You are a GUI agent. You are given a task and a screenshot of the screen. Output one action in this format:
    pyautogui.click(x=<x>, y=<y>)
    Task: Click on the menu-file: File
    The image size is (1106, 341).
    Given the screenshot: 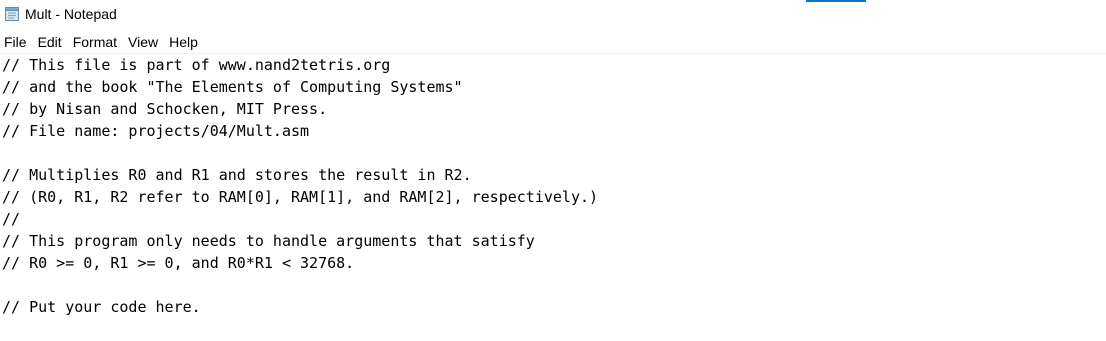 What is the action you would take?
    pyautogui.click(x=16, y=42)
    